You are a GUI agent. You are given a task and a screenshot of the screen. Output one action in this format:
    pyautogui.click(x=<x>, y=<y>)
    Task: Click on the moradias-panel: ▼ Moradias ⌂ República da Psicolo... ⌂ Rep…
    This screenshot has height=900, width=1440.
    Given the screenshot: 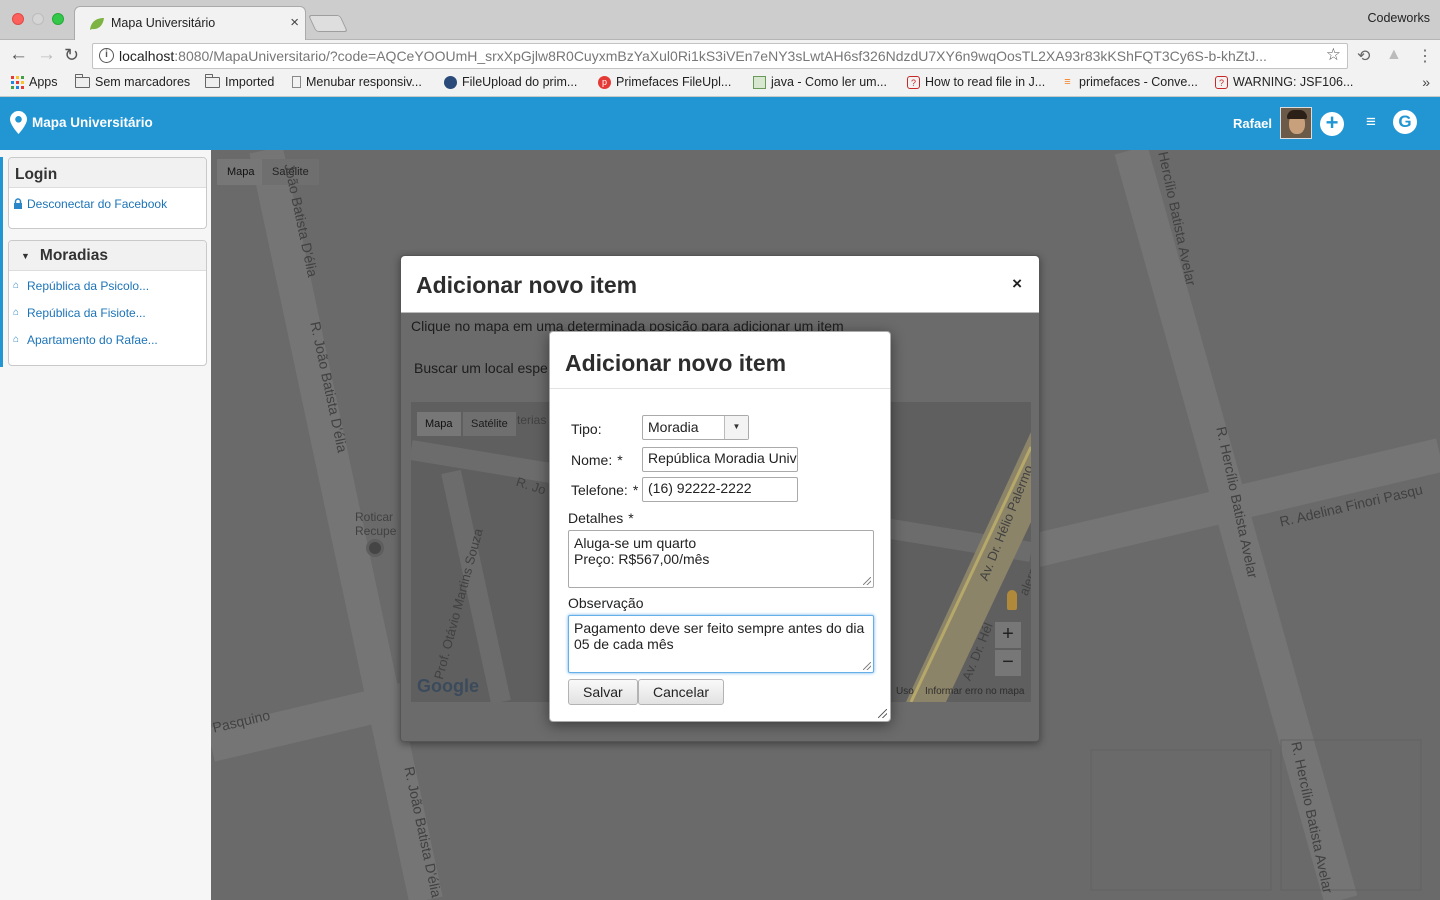 What is the action you would take?
    pyautogui.click(x=107, y=303)
    